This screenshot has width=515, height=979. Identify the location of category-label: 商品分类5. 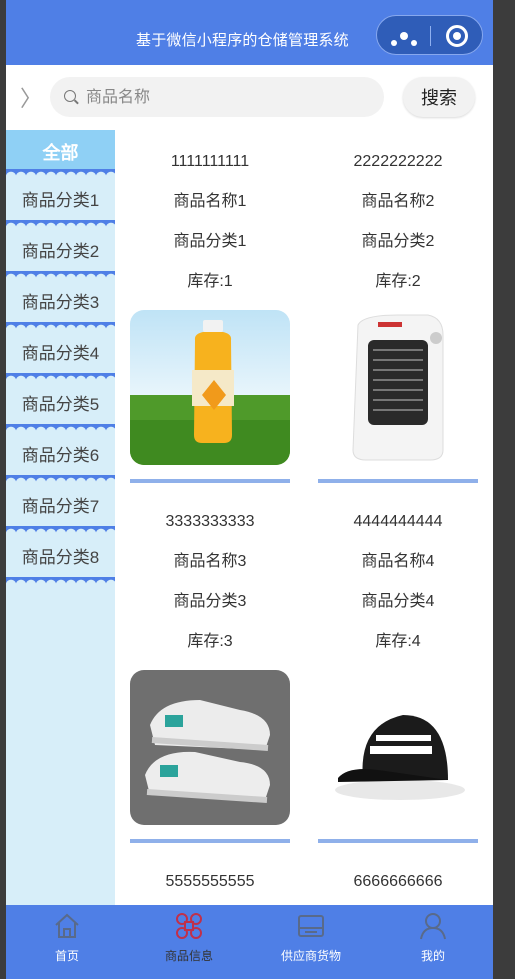
(60, 404).